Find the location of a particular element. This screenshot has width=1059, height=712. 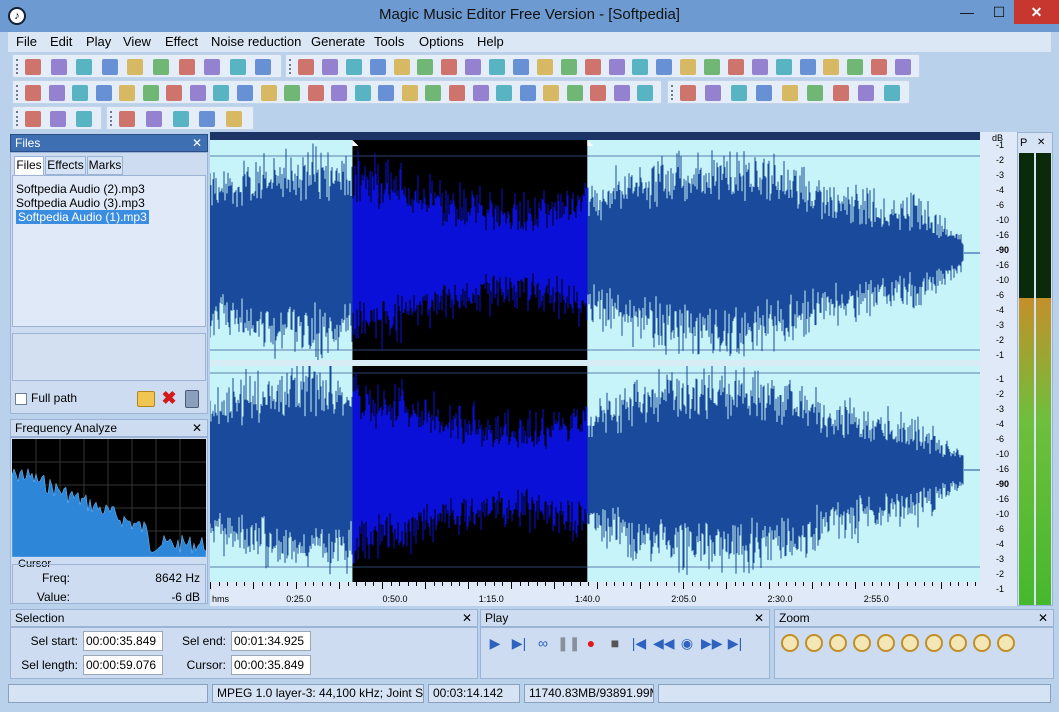

full-path-checkbox is located at coordinates (21, 399).